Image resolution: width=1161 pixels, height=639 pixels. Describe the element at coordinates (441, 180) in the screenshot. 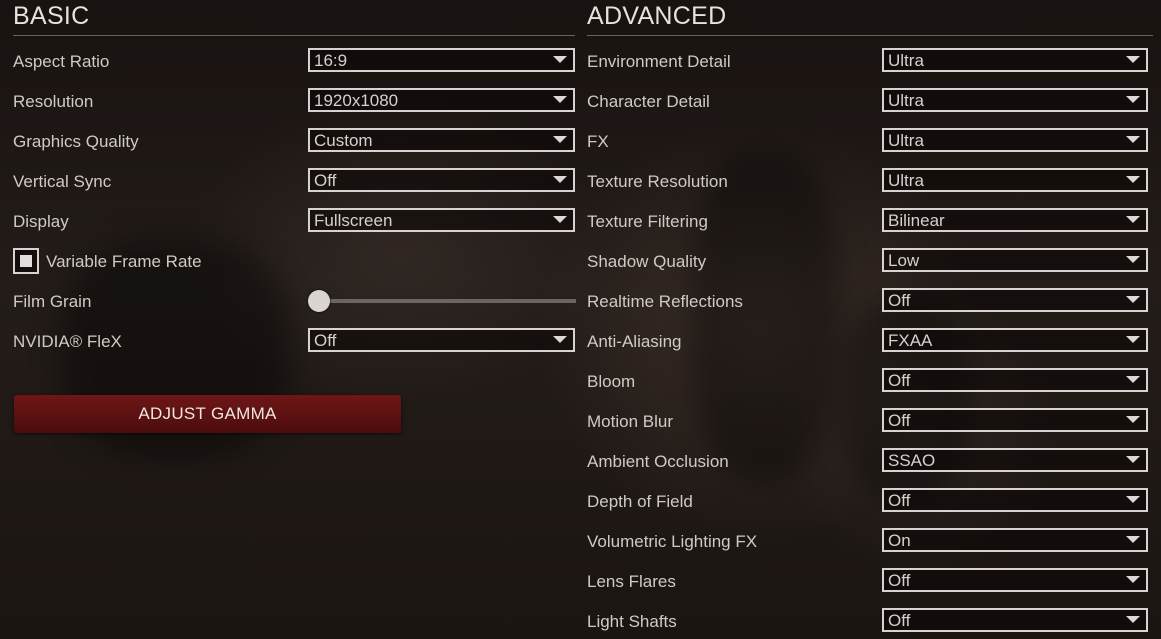

I see `vertical-sync-dropdown: Off` at that location.